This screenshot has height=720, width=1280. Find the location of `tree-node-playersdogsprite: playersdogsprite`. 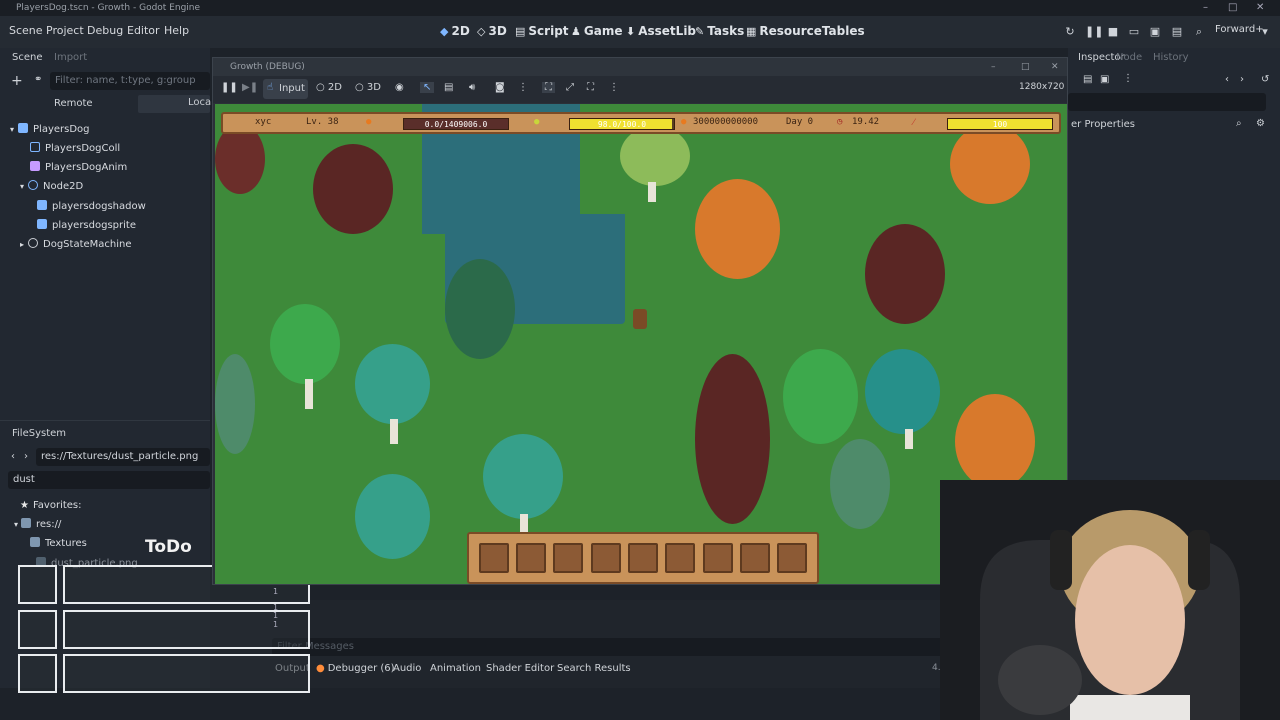

tree-node-playersdogsprite: playersdogsprite is located at coordinates (86, 225).